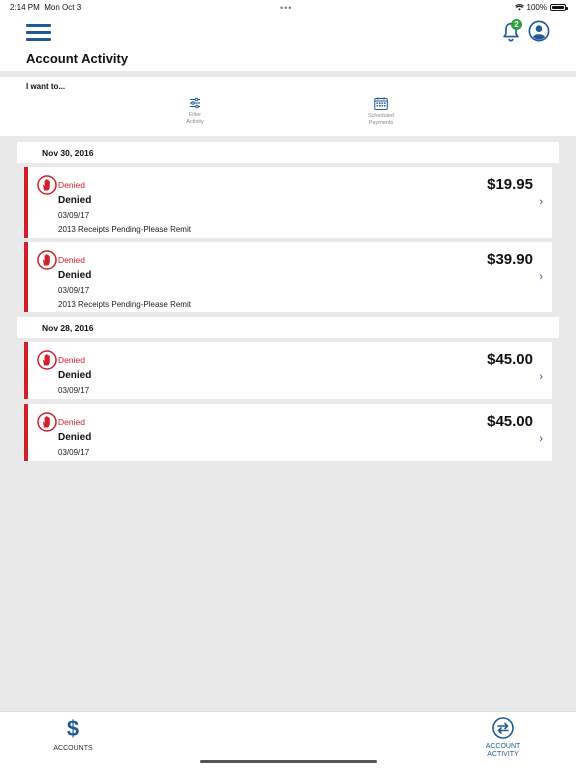 The image size is (576, 769). Describe the element at coordinates (288, 152) in the screenshot. I see `date-group-header: Nov 30, 2016` at that location.